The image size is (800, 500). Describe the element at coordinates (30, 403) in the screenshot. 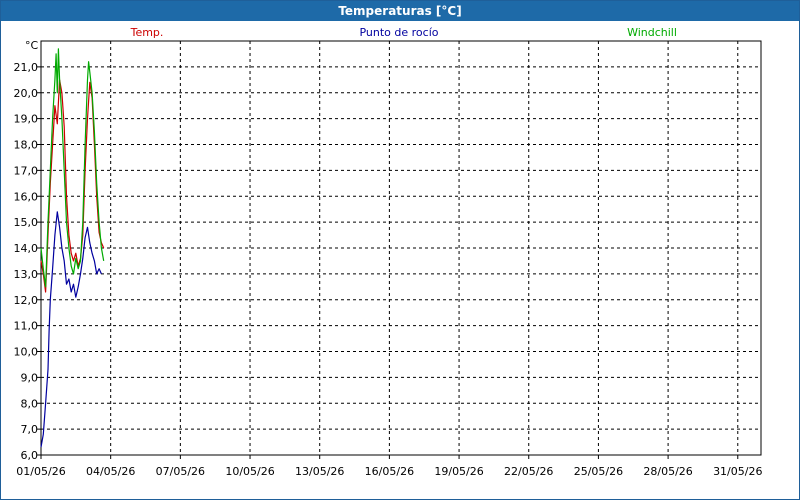

I see `y-tick-label: 8,0` at that location.